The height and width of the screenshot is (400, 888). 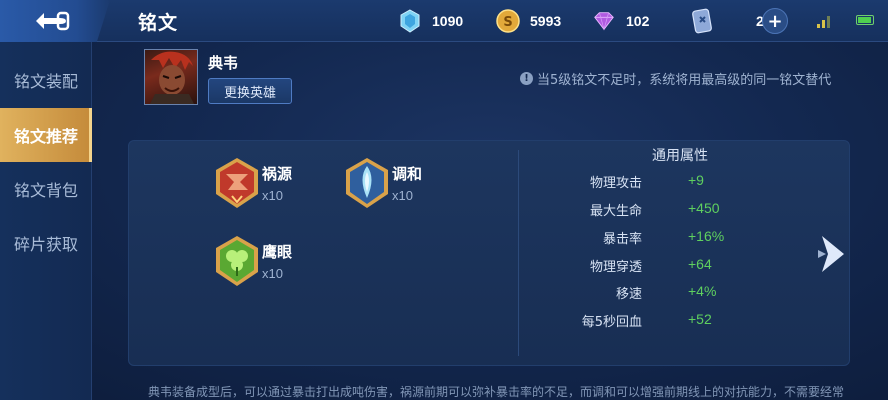 What do you see at coordinates (158, 23) in the screenshot?
I see `page-title: 铭文` at bounding box center [158, 23].